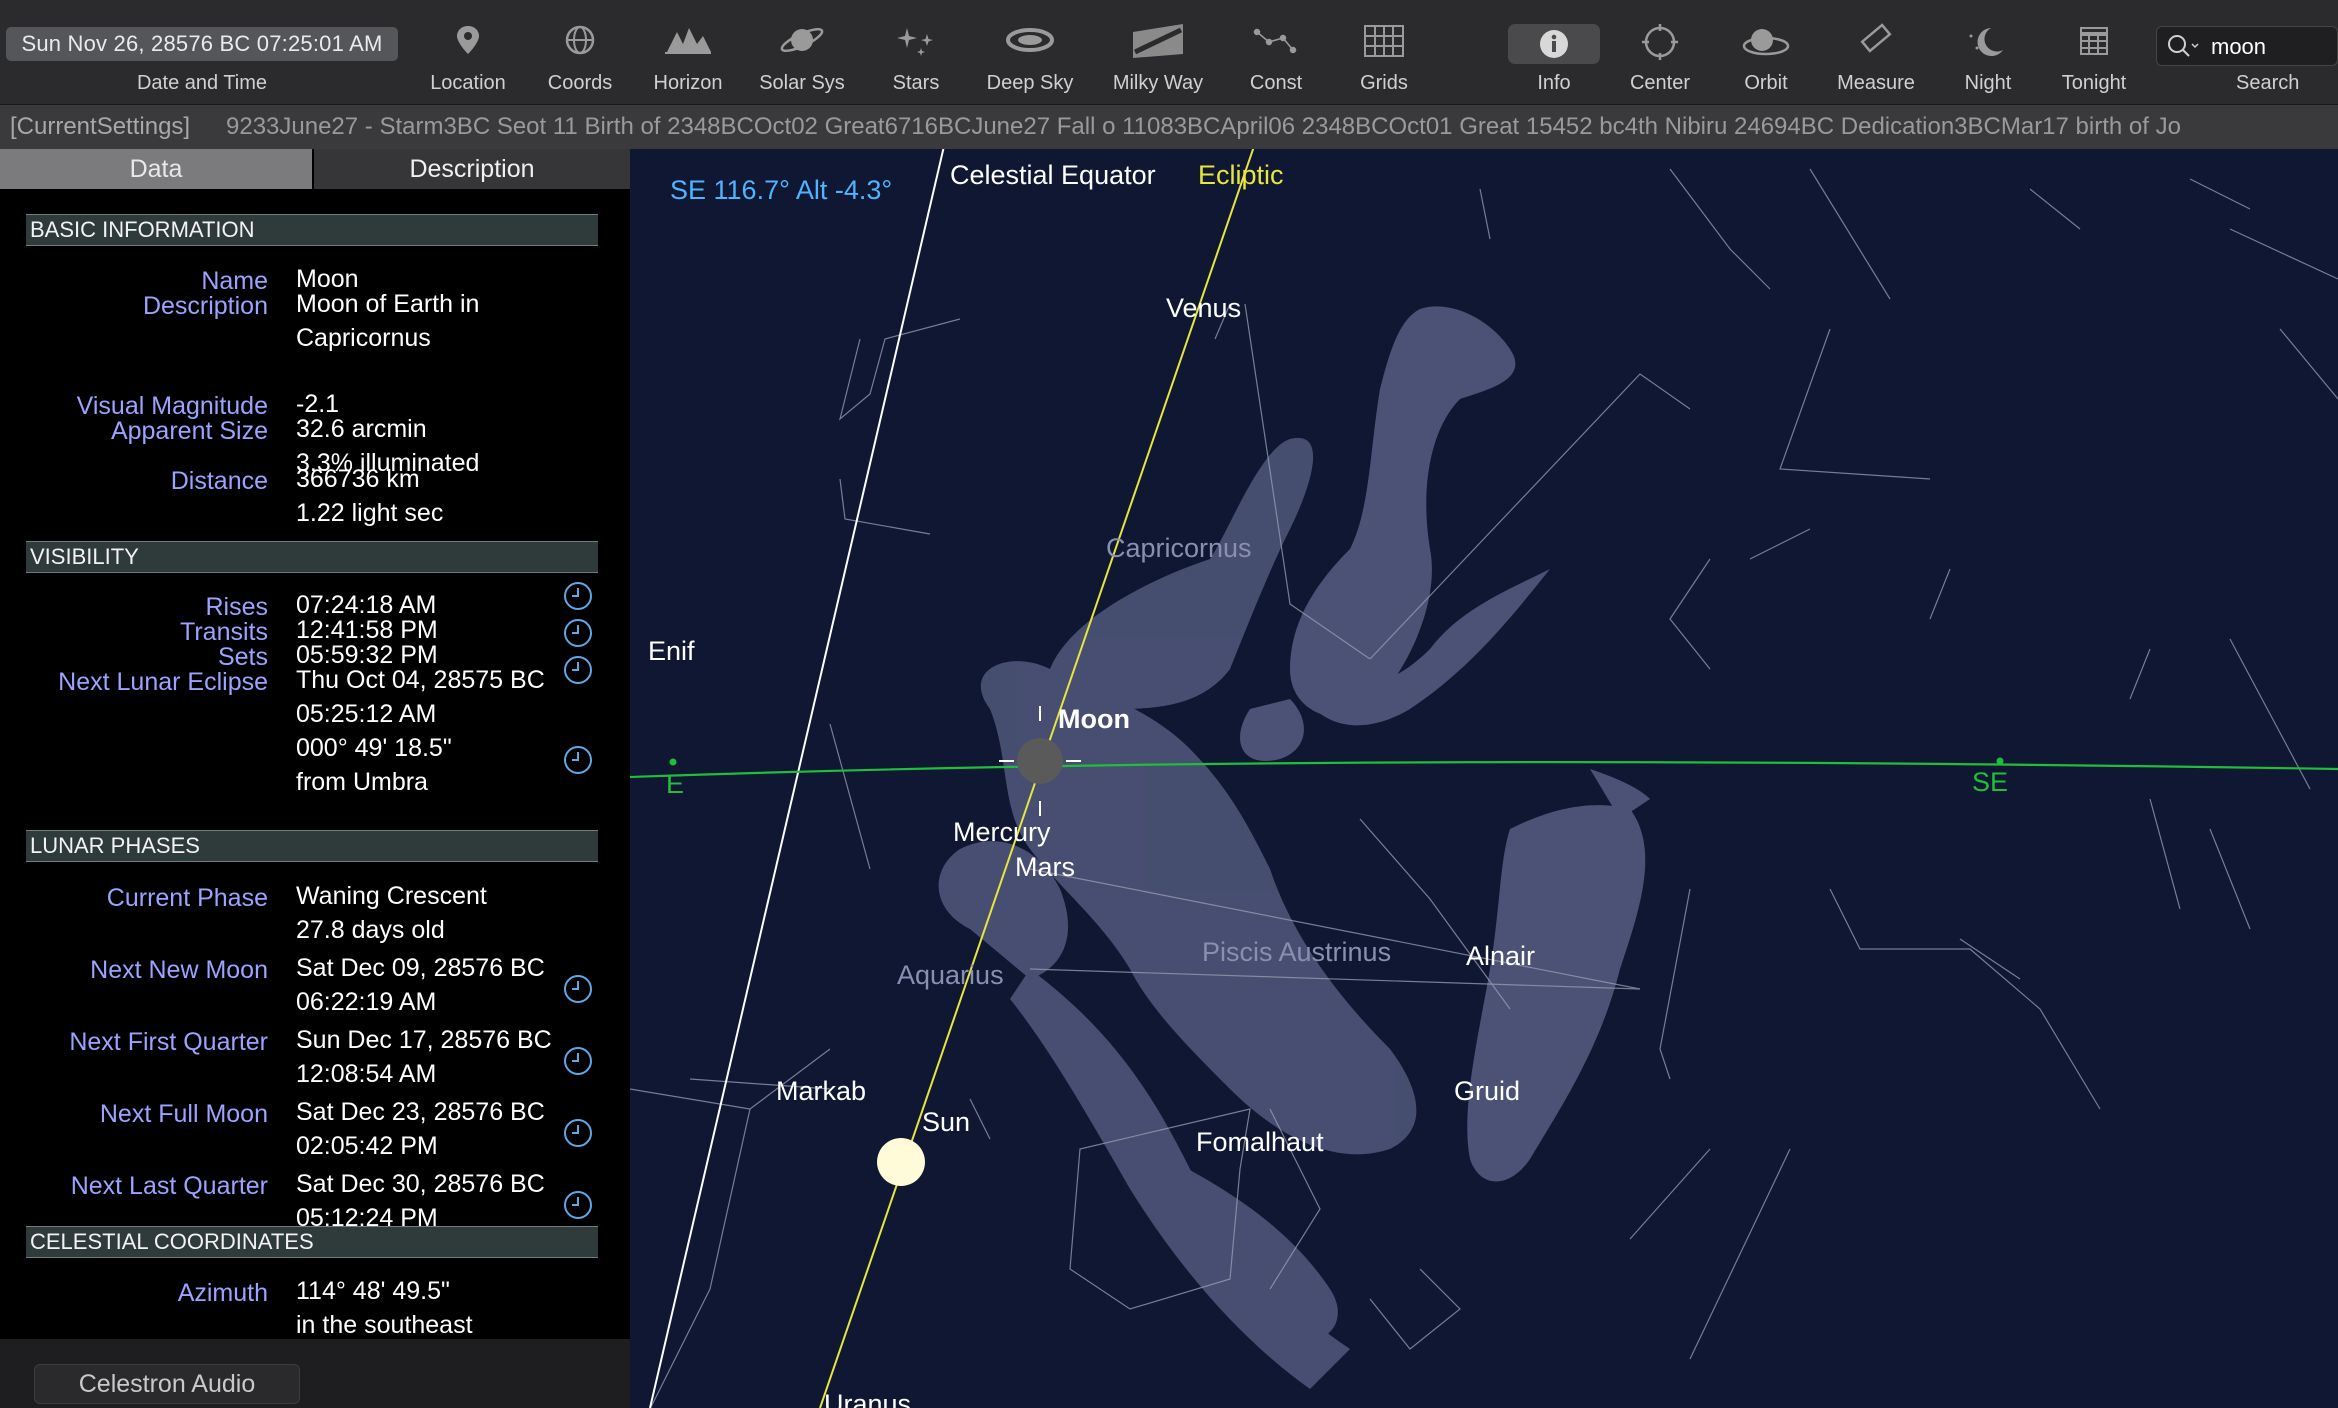 This screenshot has height=1408, width=2338. I want to click on enif-label: Enif, so click(671, 651).